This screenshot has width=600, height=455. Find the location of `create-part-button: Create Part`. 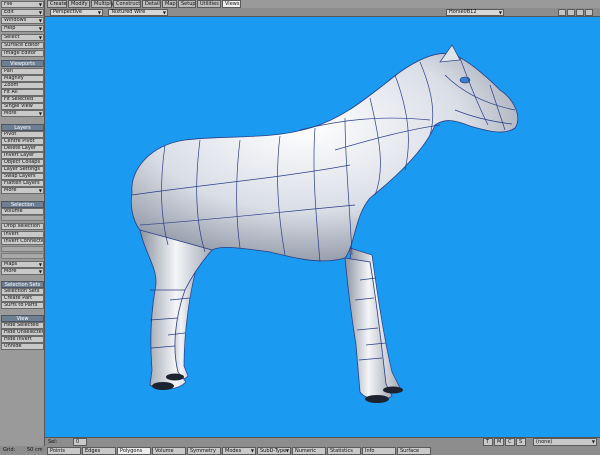

create-part-button: Create Part is located at coordinates (22, 298).